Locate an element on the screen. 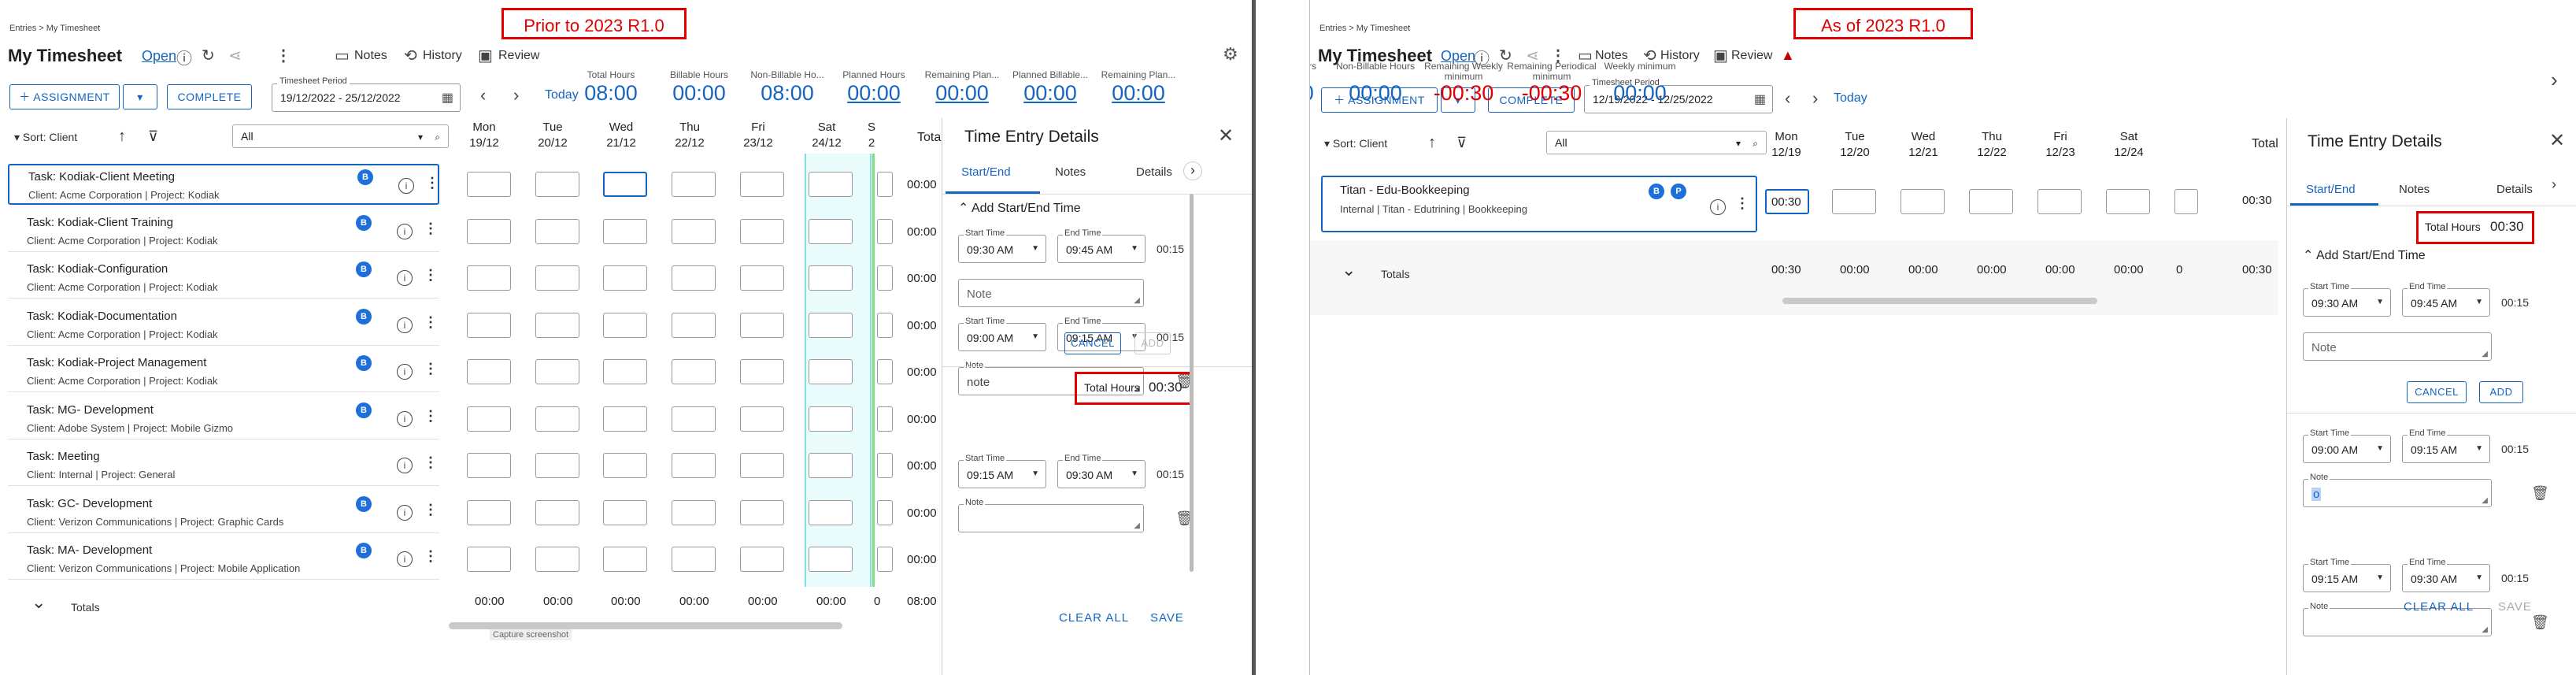  refresh-icon: ↻ is located at coordinates (208, 56).